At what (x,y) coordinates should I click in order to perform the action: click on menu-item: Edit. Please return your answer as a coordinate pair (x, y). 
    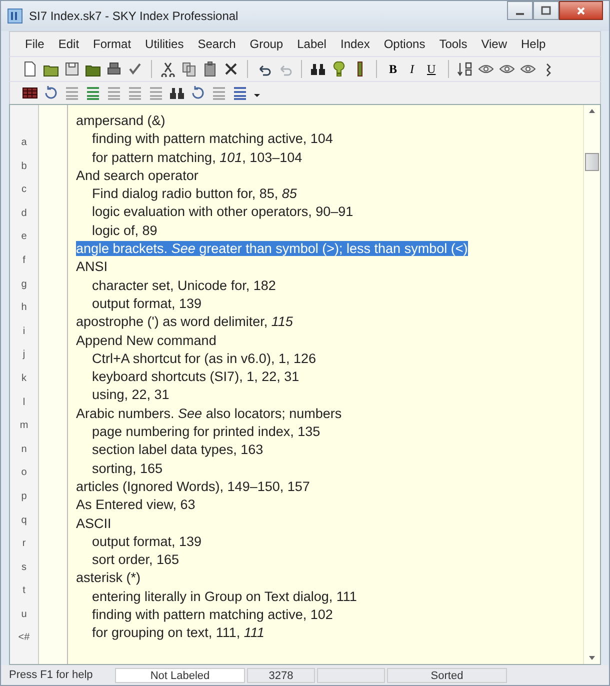
    Looking at the image, I should click on (68, 44).